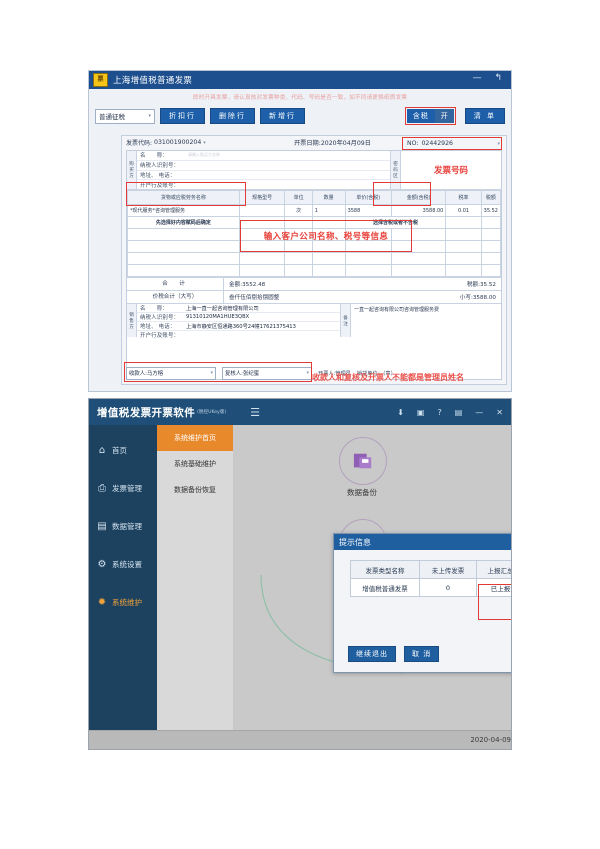 The width and height of the screenshot is (600, 849). What do you see at coordinates (484, 116) in the screenshot?
I see `list-button: 清 单` at bounding box center [484, 116].